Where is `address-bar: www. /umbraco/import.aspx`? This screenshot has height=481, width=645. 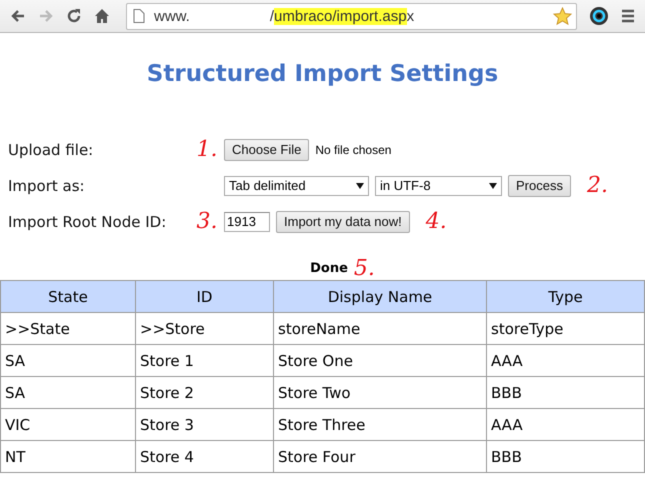
address-bar: www. /umbraco/import.aspx is located at coordinates (351, 16).